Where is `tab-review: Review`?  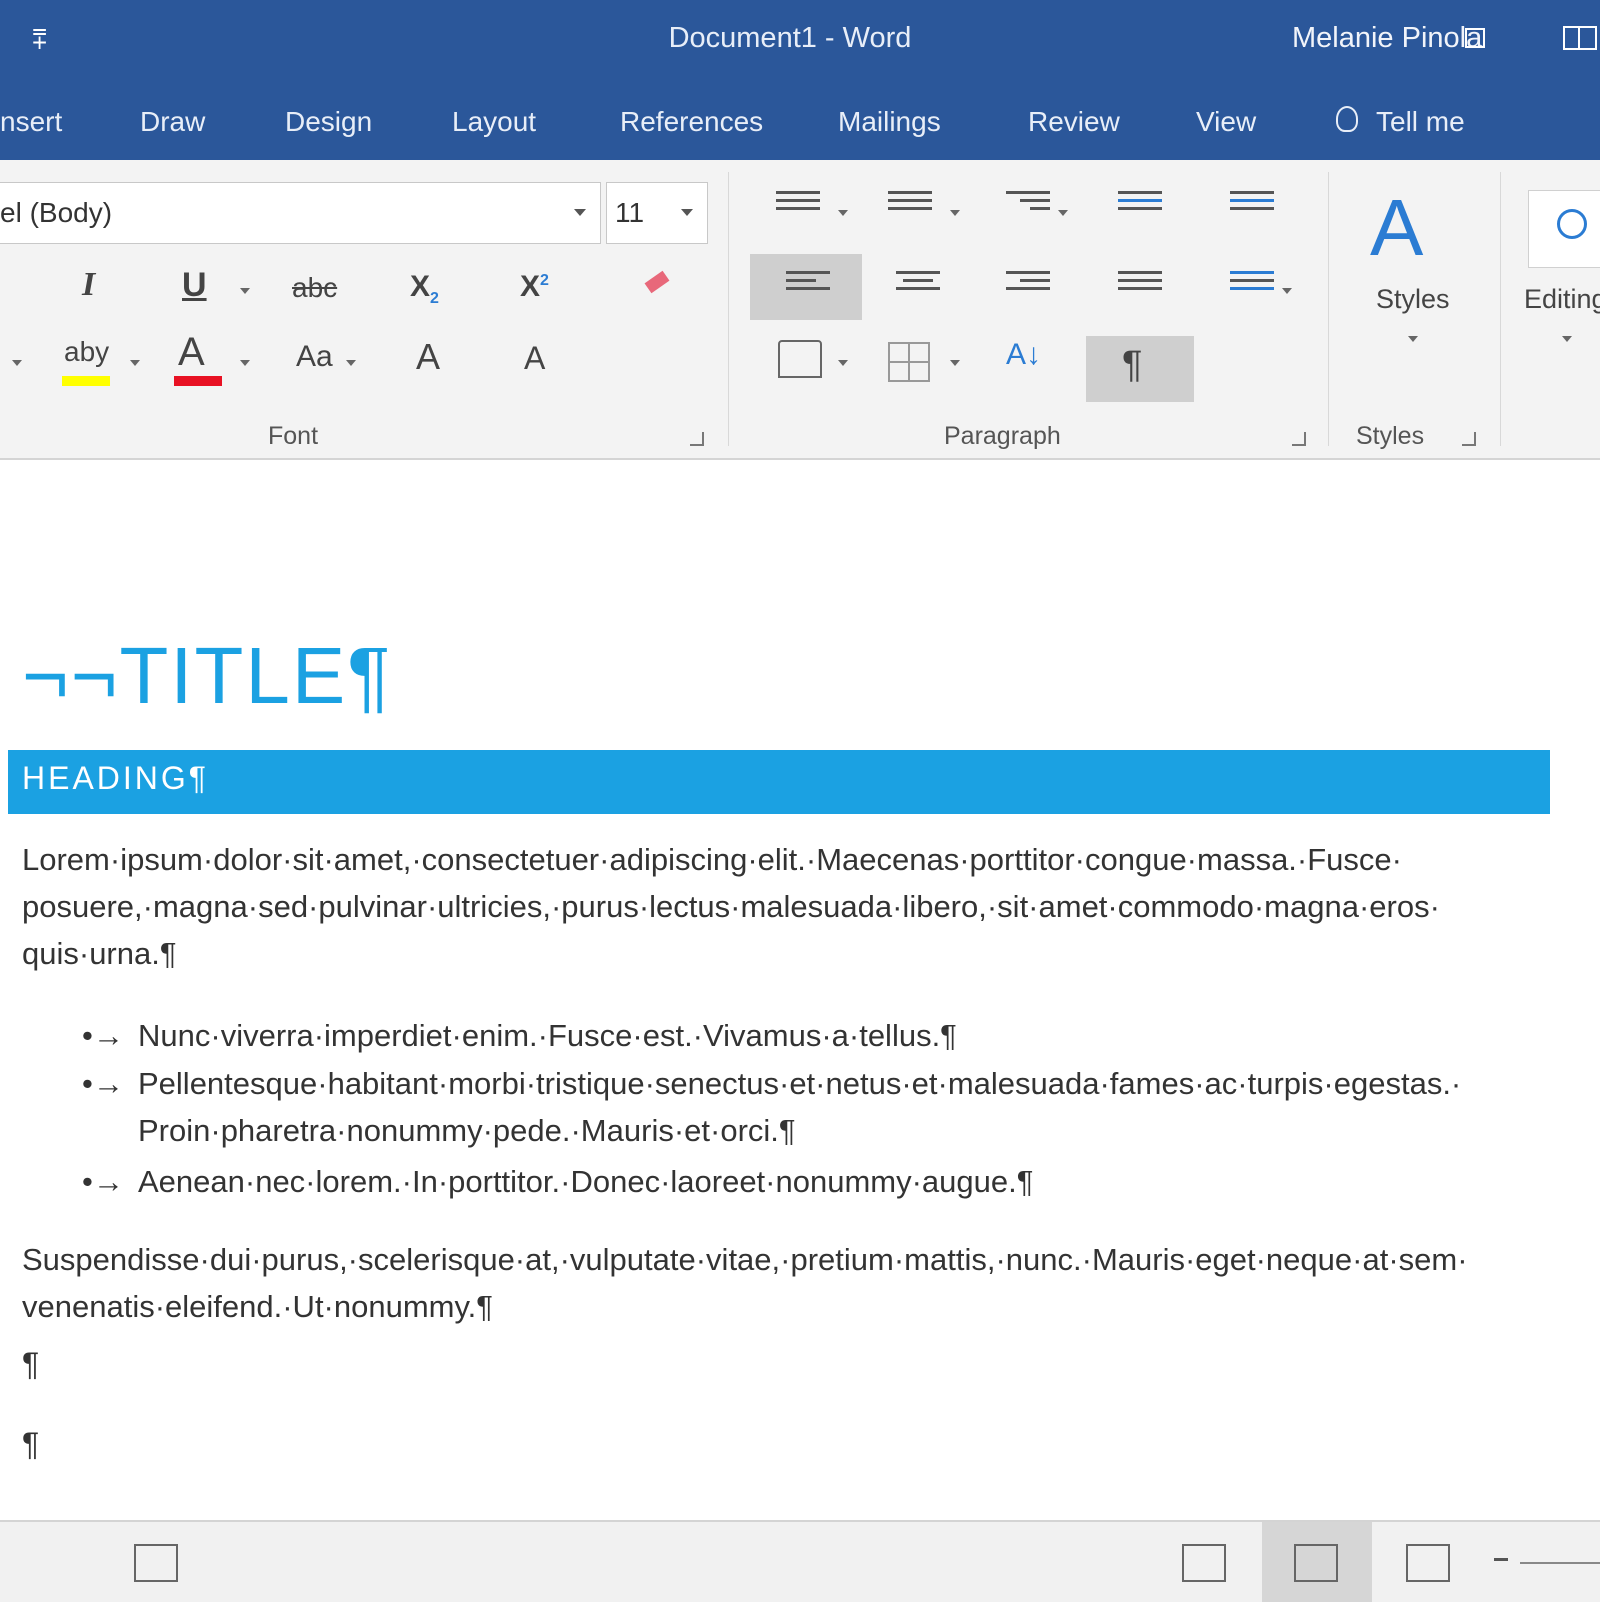
tab-review: Review is located at coordinates (1074, 122).